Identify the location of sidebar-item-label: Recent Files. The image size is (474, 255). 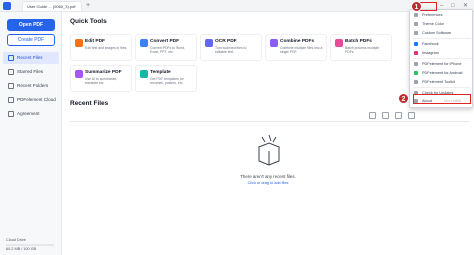
(30, 57).